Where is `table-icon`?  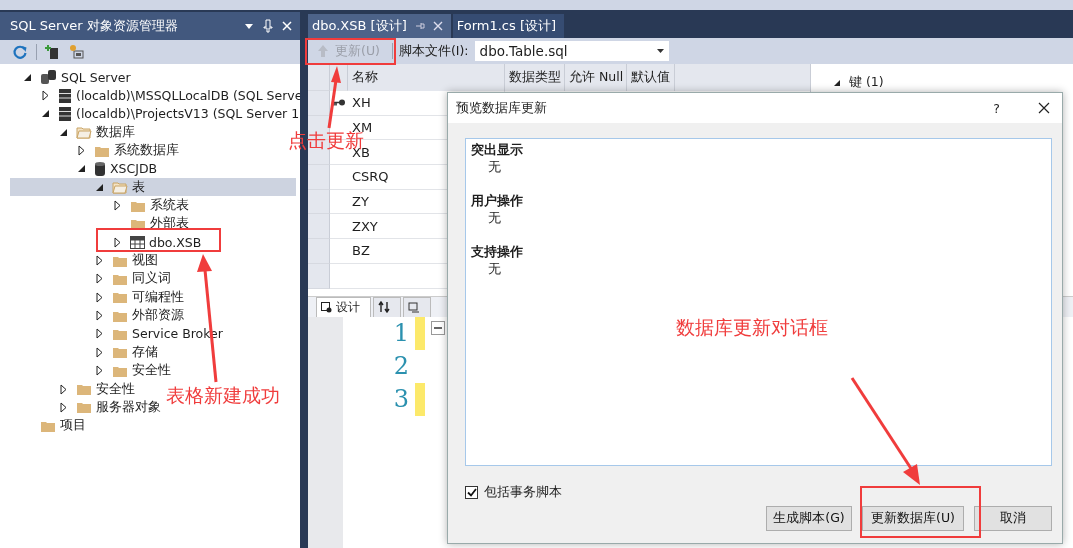
table-icon is located at coordinates (137, 242).